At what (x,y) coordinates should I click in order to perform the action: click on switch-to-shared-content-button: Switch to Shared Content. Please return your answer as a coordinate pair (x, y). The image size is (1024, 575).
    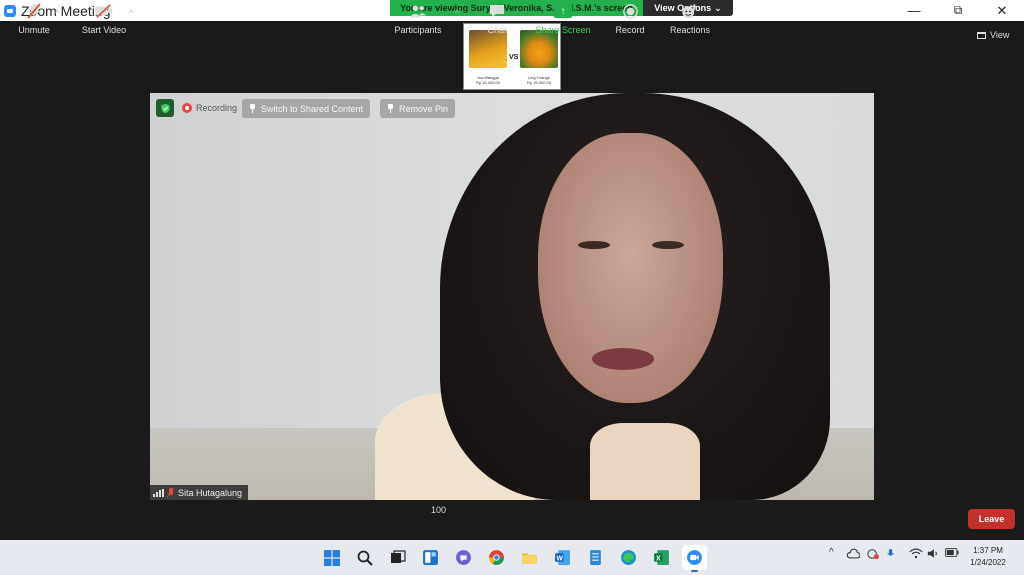
    Looking at the image, I should click on (306, 108).